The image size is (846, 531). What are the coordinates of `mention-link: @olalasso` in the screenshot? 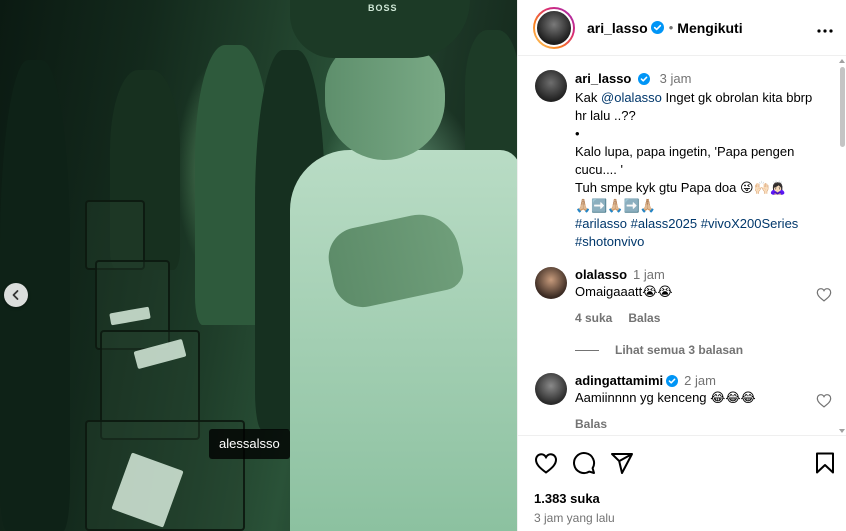 It's located at (631, 97).